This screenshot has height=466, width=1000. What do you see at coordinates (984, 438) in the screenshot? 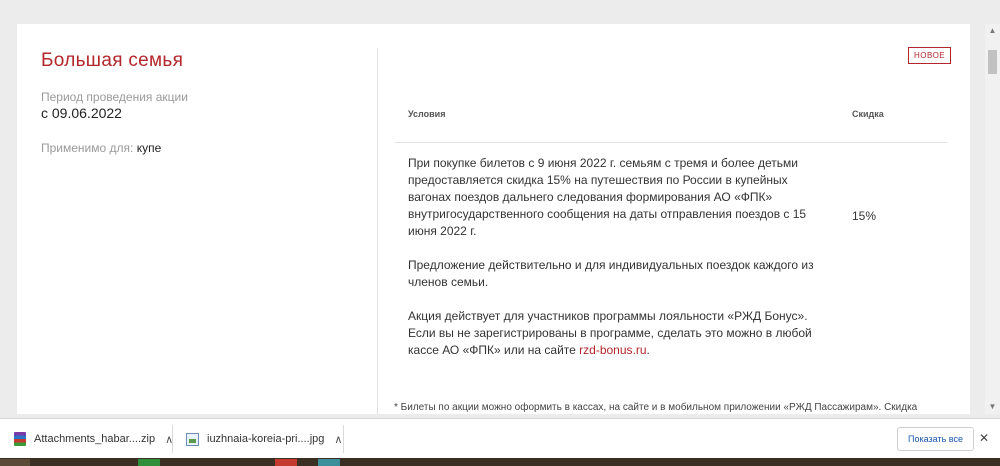
I see `close-icon: ✕` at bounding box center [984, 438].